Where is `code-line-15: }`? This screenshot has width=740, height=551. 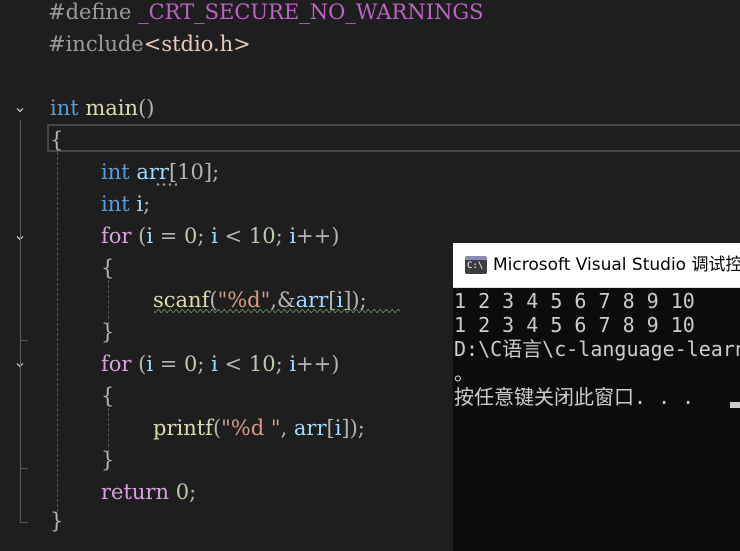
code-line-15: } is located at coordinates (107, 460).